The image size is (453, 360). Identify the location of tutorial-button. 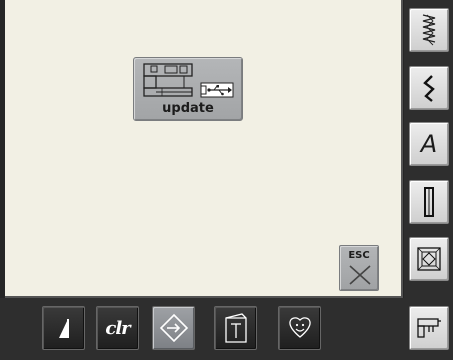
(235, 328).